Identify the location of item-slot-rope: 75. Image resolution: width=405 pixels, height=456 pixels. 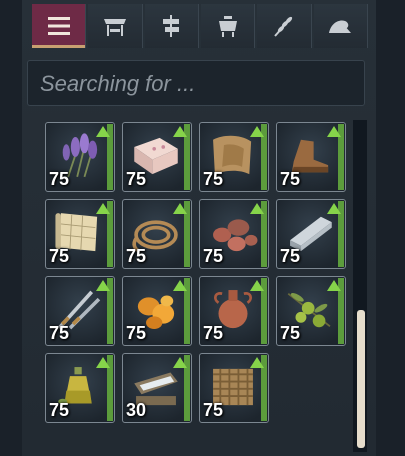
(157, 234).